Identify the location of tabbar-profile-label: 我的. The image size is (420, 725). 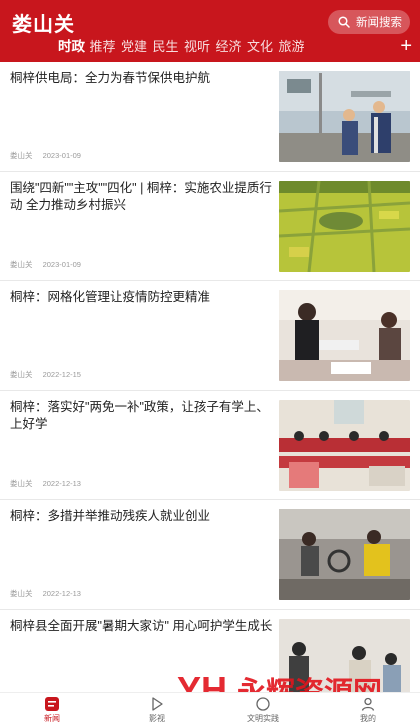
(368, 718).